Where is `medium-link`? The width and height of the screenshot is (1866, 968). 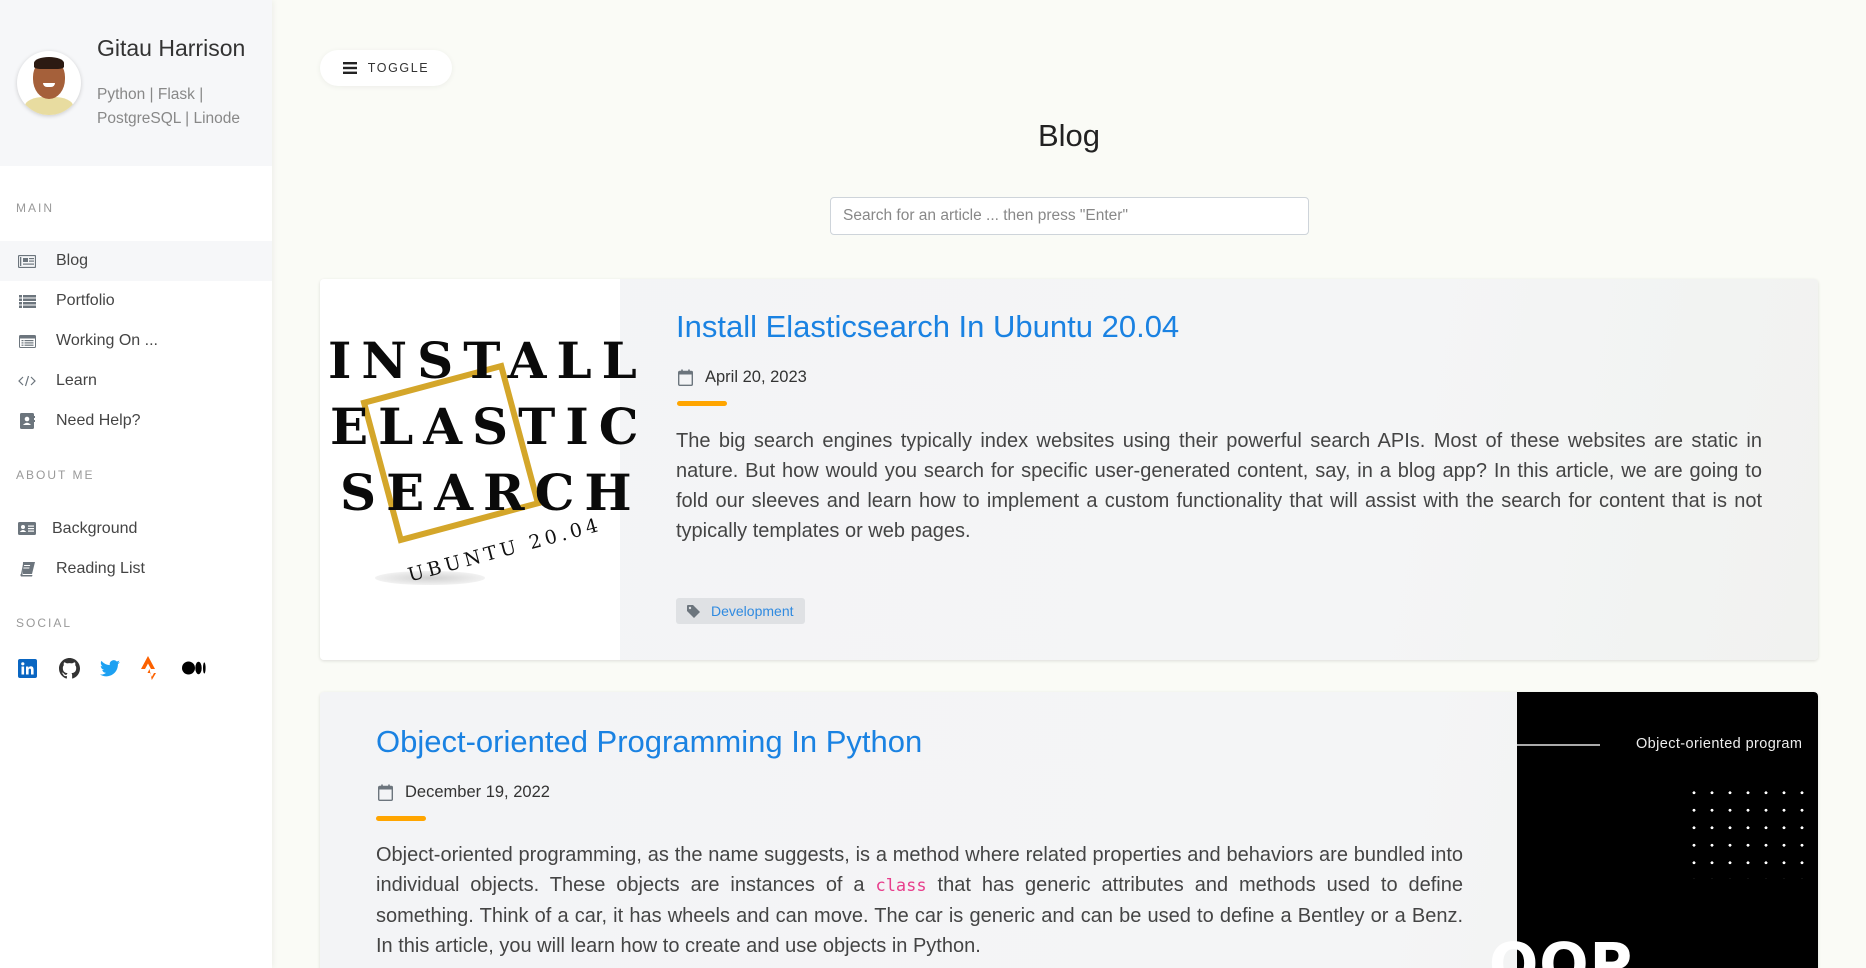 medium-link is located at coordinates (202, 668).